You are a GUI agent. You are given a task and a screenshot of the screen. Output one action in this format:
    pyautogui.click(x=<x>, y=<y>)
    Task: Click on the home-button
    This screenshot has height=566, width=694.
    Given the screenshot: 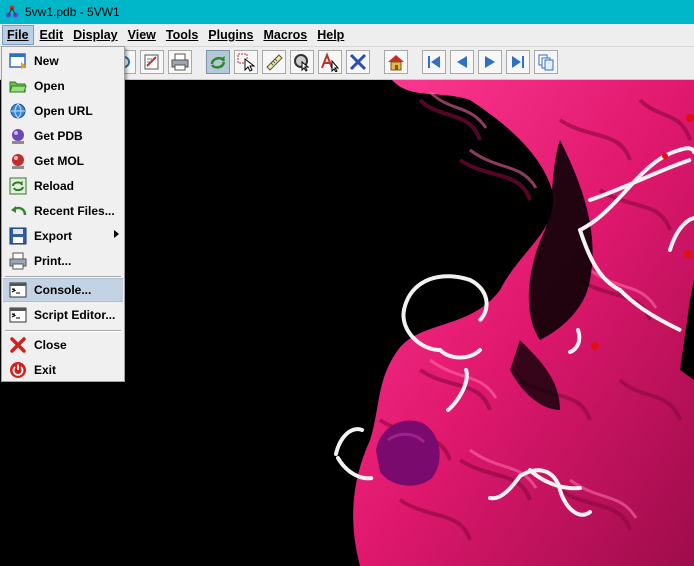 What is the action you would take?
    pyautogui.click(x=396, y=62)
    